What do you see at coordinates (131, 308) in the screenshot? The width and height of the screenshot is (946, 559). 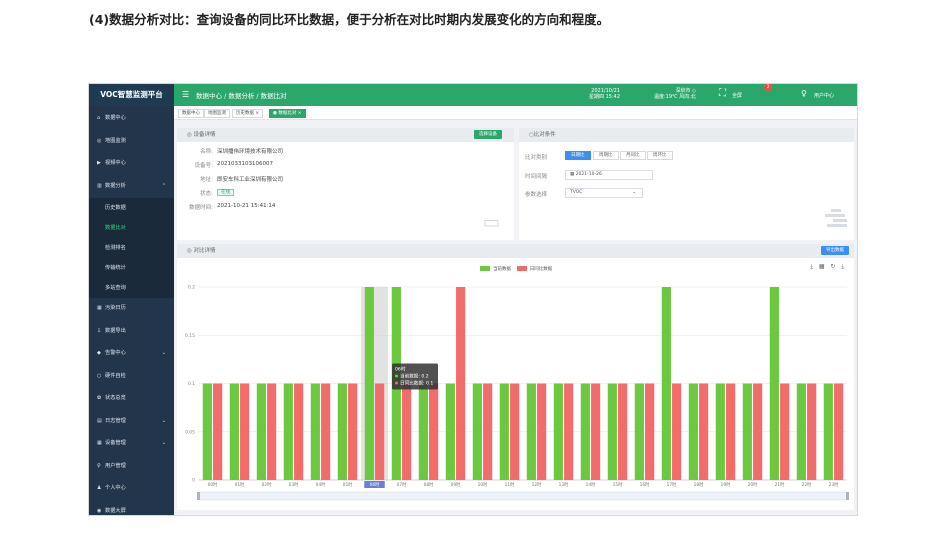 I see `sidebar-item-9: ▦ 污染日历` at bounding box center [131, 308].